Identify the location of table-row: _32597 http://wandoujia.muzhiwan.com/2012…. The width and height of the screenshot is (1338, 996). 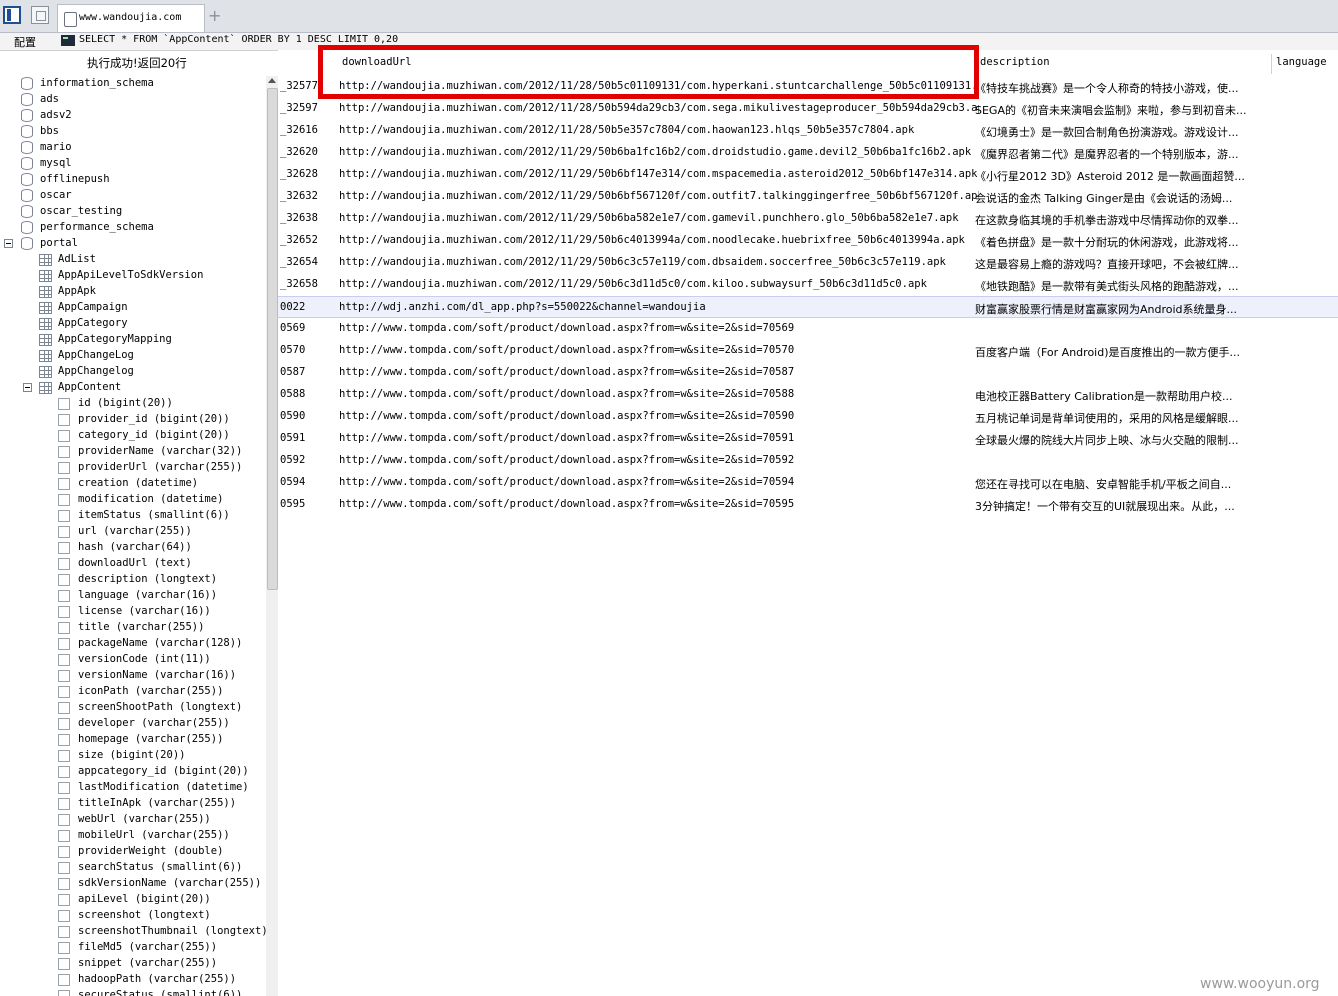
(808, 109).